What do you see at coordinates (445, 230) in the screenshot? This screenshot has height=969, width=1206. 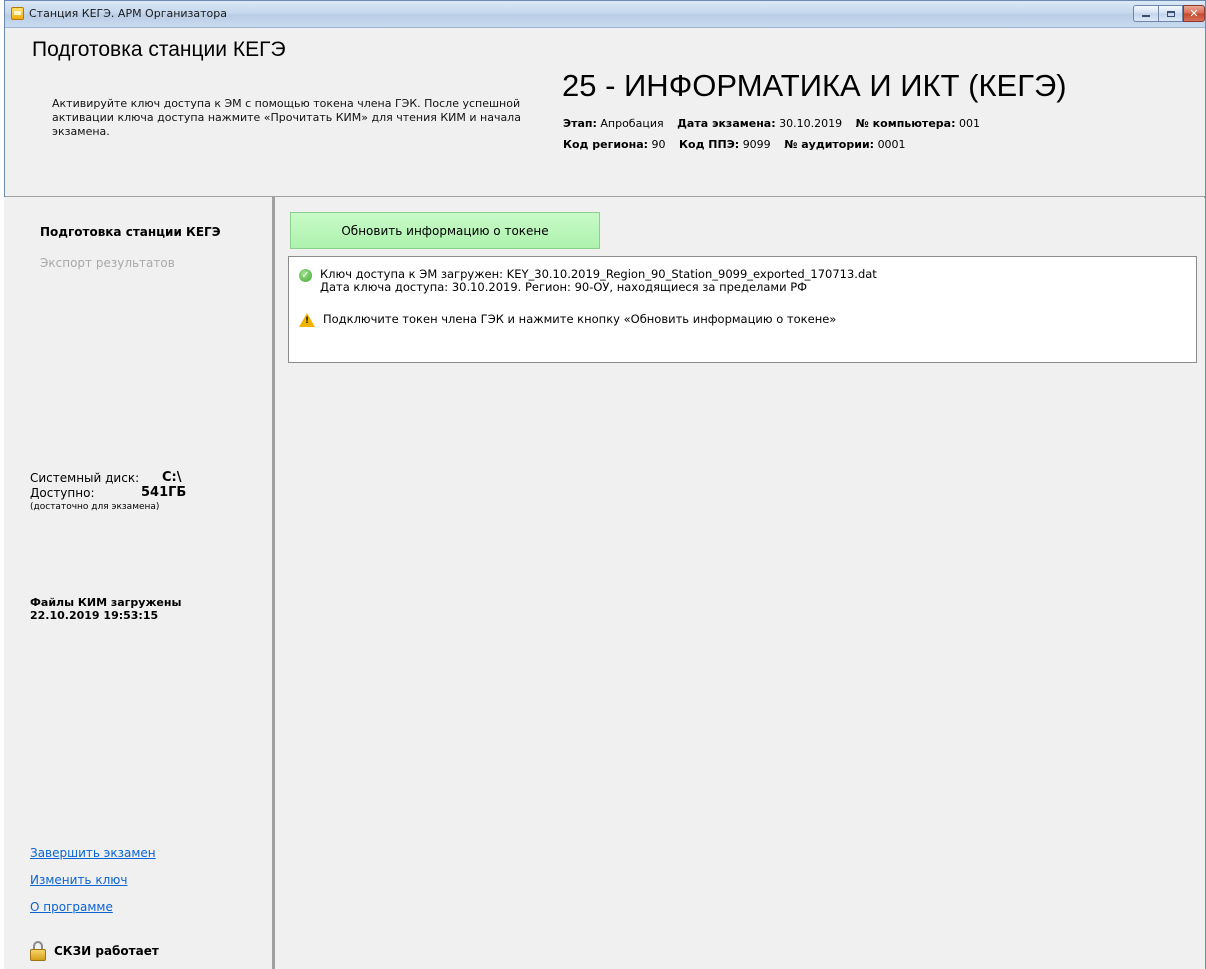 I see `refresh-token-button: Обновить информацию о токене` at bounding box center [445, 230].